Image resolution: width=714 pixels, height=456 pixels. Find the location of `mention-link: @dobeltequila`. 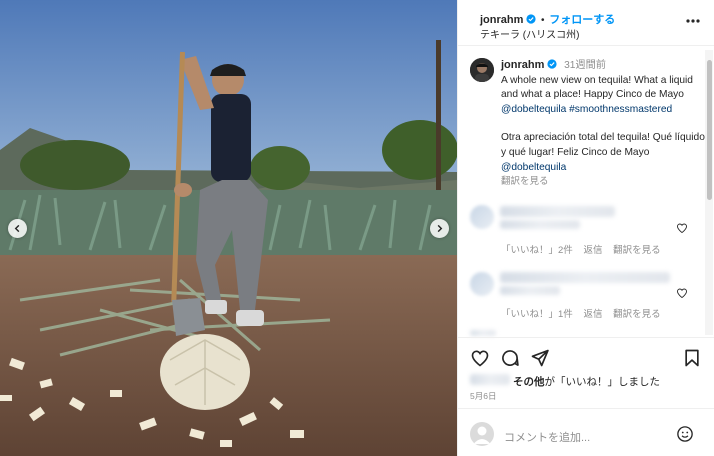

mention-link: @dobeltequila is located at coordinates (533, 109).